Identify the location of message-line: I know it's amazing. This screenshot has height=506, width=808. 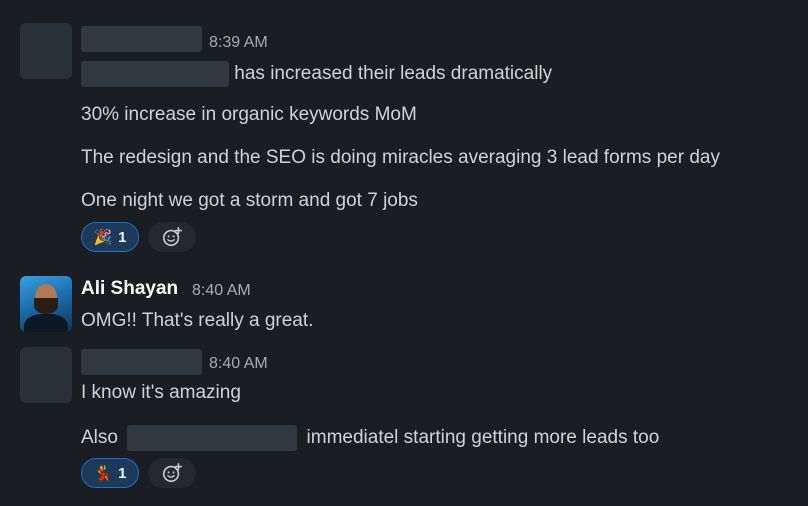
(161, 392).